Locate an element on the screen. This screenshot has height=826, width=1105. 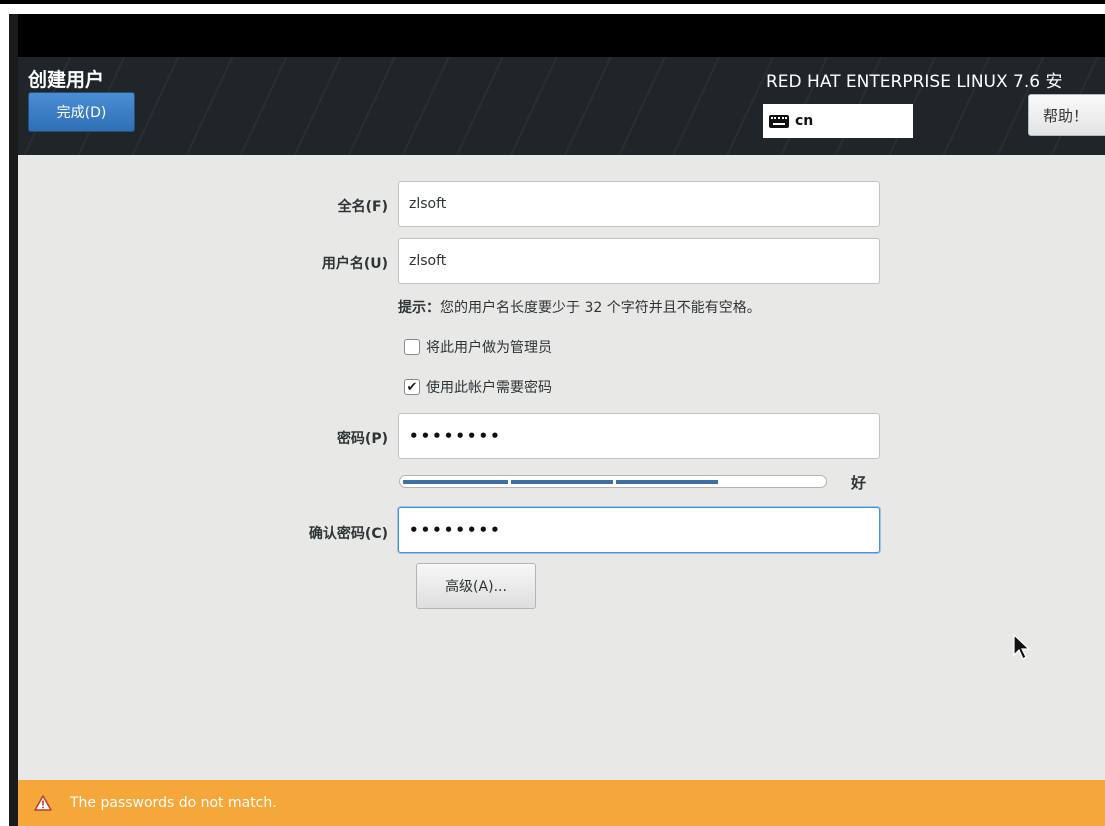
admin-checkbox-row: 将此用户做为管理员 is located at coordinates (478, 347).